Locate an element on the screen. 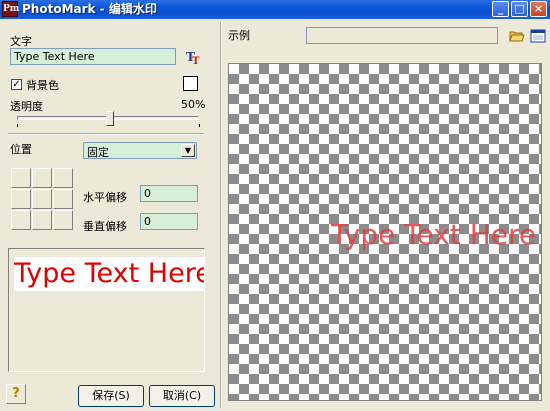 The image size is (550, 411). help-icon: ? is located at coordinates (16, 393).